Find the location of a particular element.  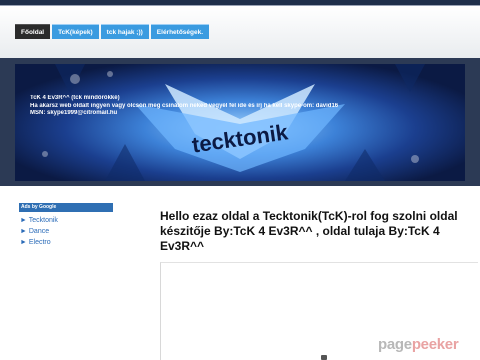

ad-link-electro: ► Electro is located at coordinates (66, 242).